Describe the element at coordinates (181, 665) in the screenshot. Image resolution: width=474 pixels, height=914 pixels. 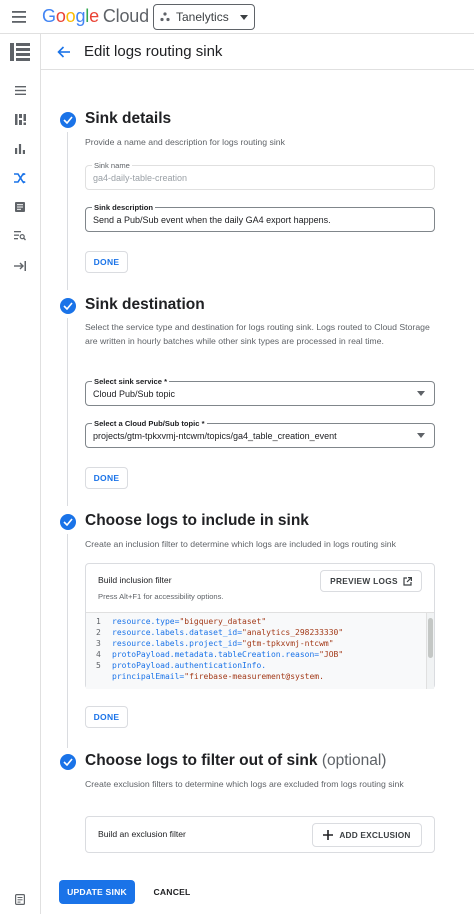
I see `code-line: 5 protoPayload.authenticationInfo.` at that location.